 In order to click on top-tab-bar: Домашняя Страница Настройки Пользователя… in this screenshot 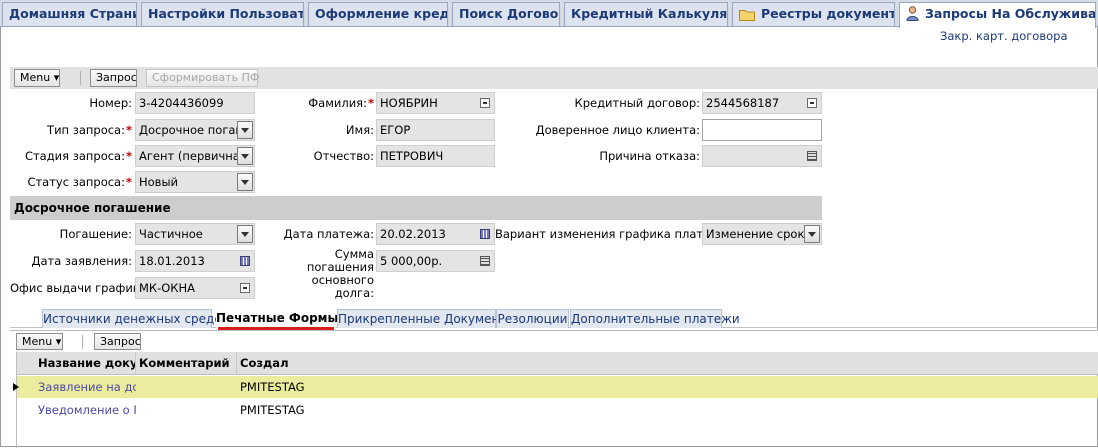, I will do `click(549, 14)`.